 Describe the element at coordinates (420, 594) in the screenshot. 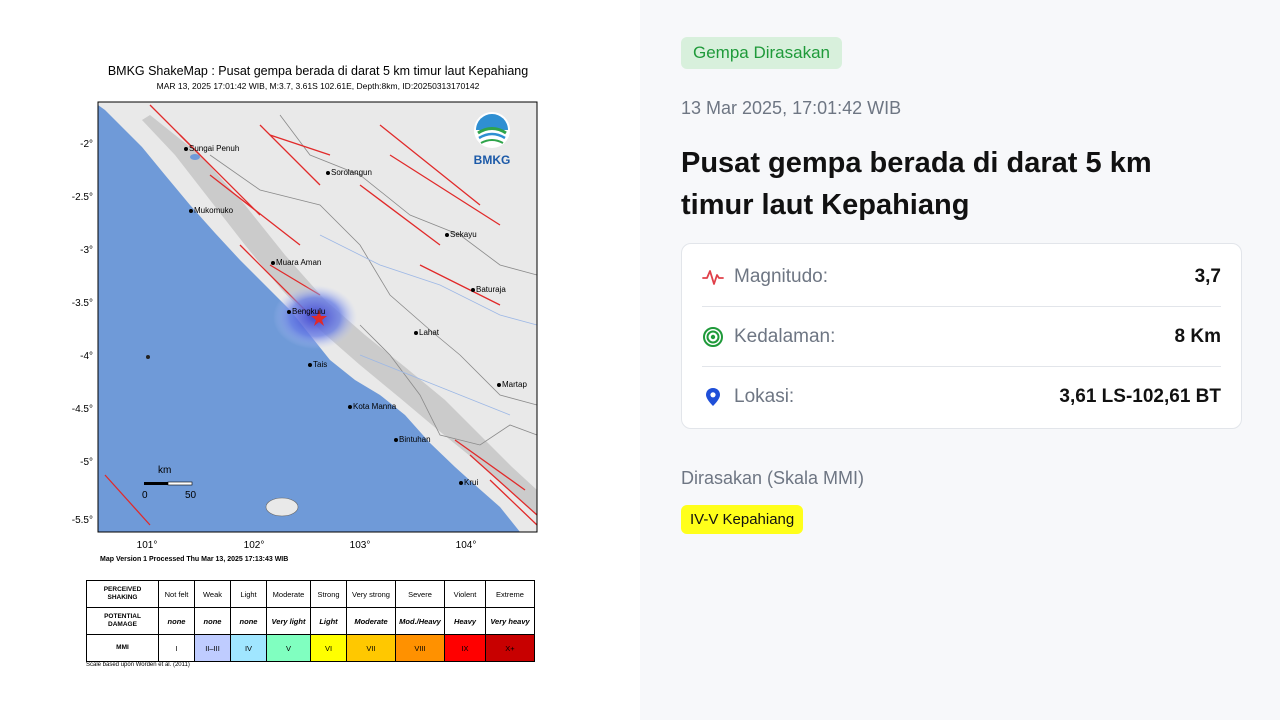

I see `legend-cell: Severe` at that location.